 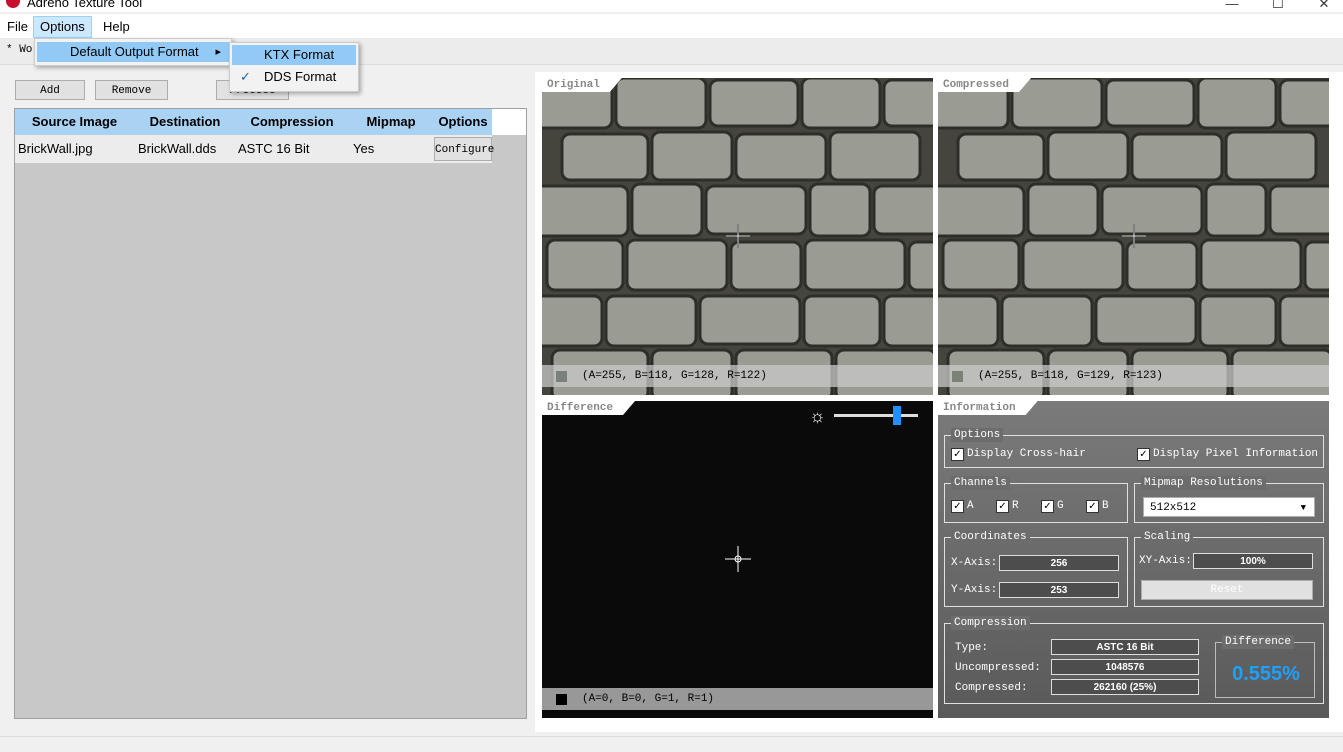 I want to click on dds-format-label: DDS Format, so click(x=300, y=76).